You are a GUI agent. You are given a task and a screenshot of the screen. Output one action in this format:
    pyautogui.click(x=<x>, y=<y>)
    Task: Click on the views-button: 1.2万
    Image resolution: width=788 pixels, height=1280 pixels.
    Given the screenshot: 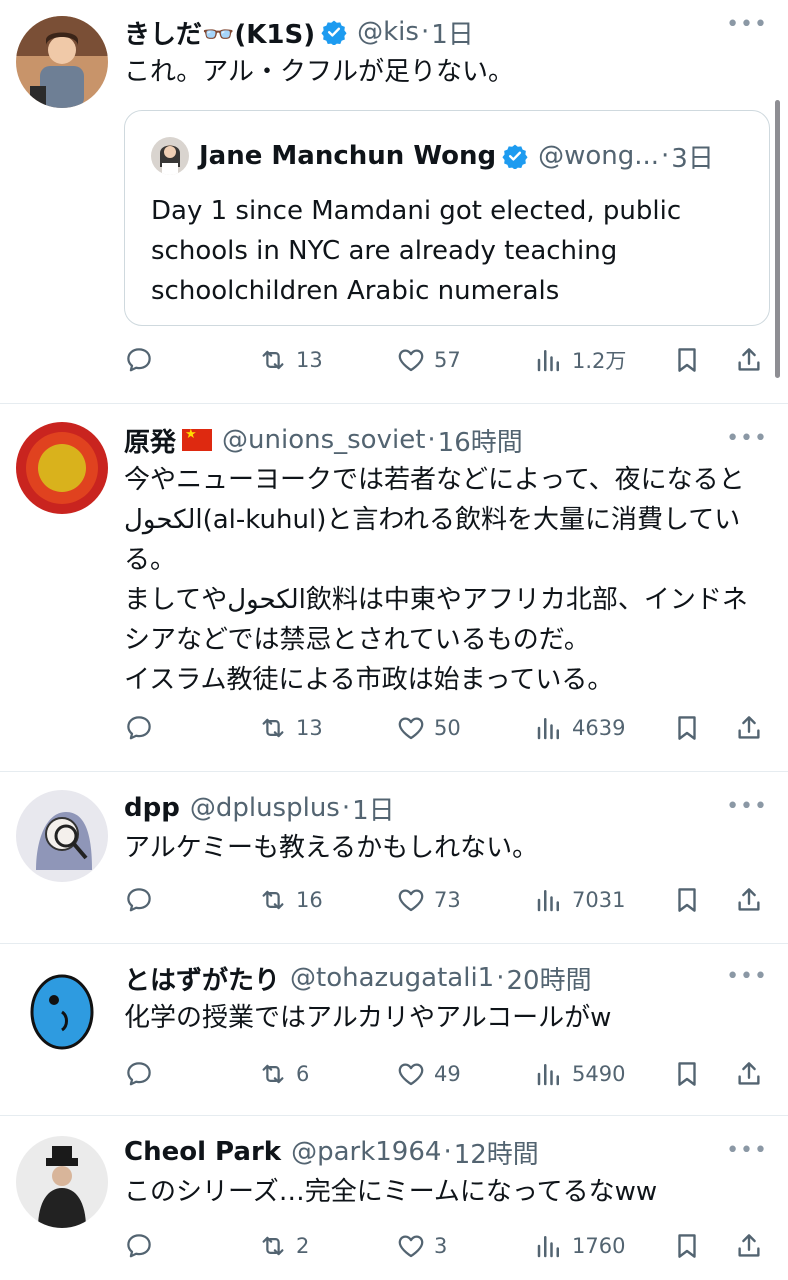 What is the action you would take?
    pyautogui.click(x=580, y=360)
    